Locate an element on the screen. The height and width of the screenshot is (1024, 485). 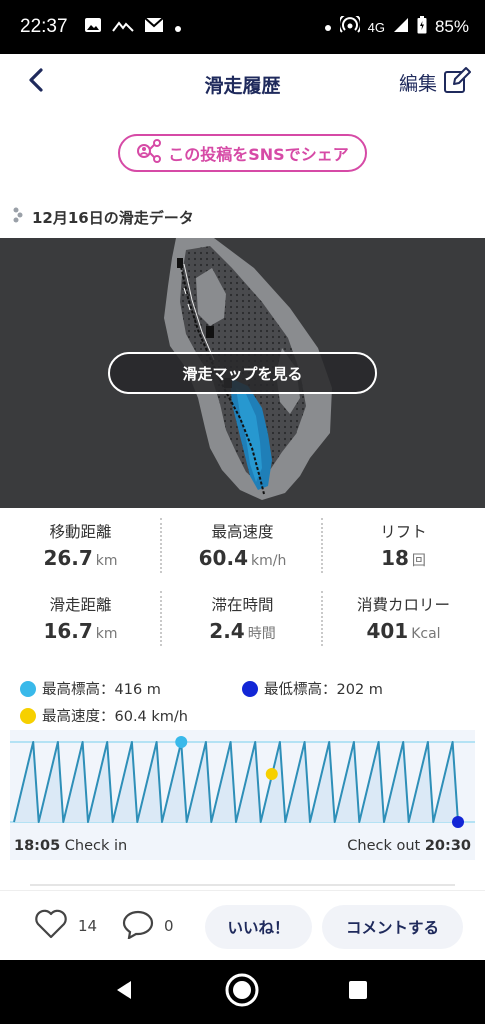
stat-label: 滑走距離 is located at coordinates (80, 605).